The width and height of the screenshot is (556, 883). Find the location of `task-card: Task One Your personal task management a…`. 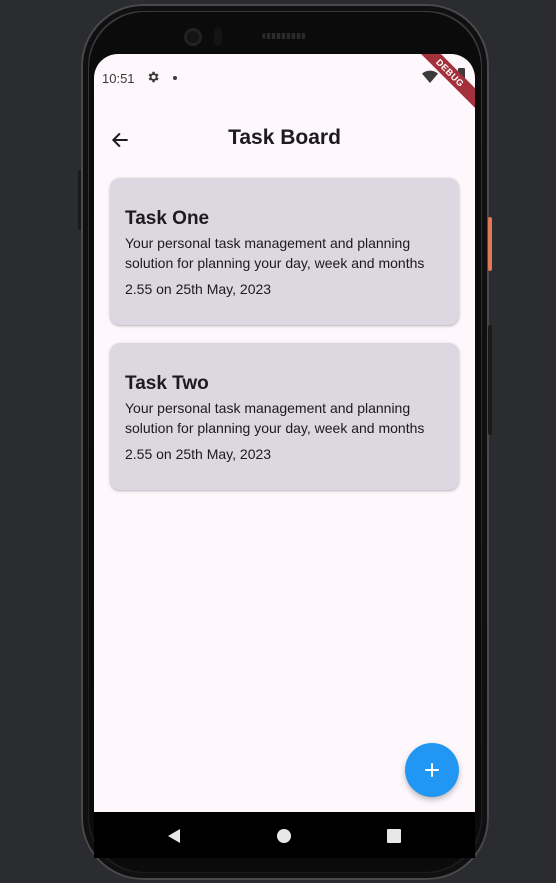

task-card: Task One Your personal task management a… is located at coordinates (284, 251).